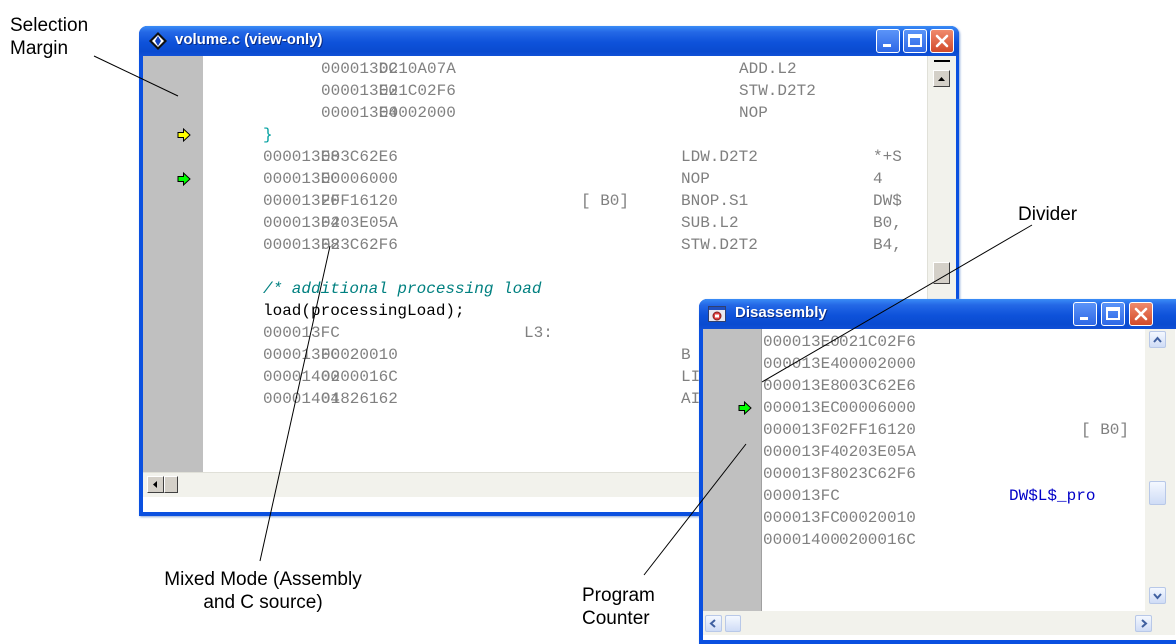 This screenshot has width=1176, height=644. Describe the element at coordinates (263, 579) in the screenshot. I see `mixed-mode-annotation-line1: Mixed Mode (Assembly` at that location.